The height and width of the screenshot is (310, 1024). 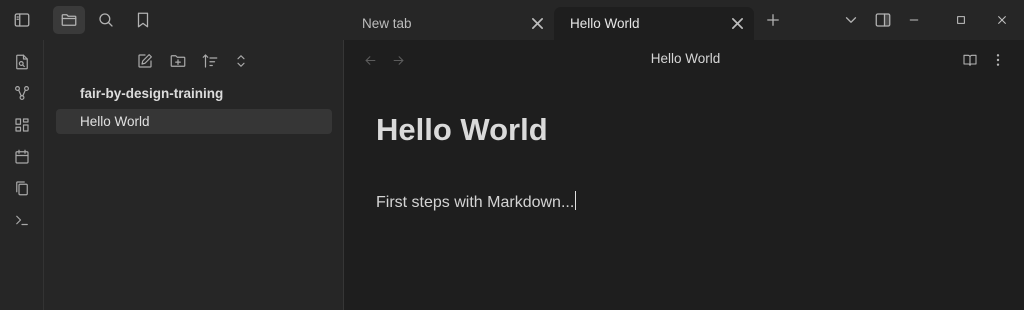 What do you see at coordinates (22, 62) in the screenshot?
I see `open-quick-switcher-icon` at bounding box center [22, 62].